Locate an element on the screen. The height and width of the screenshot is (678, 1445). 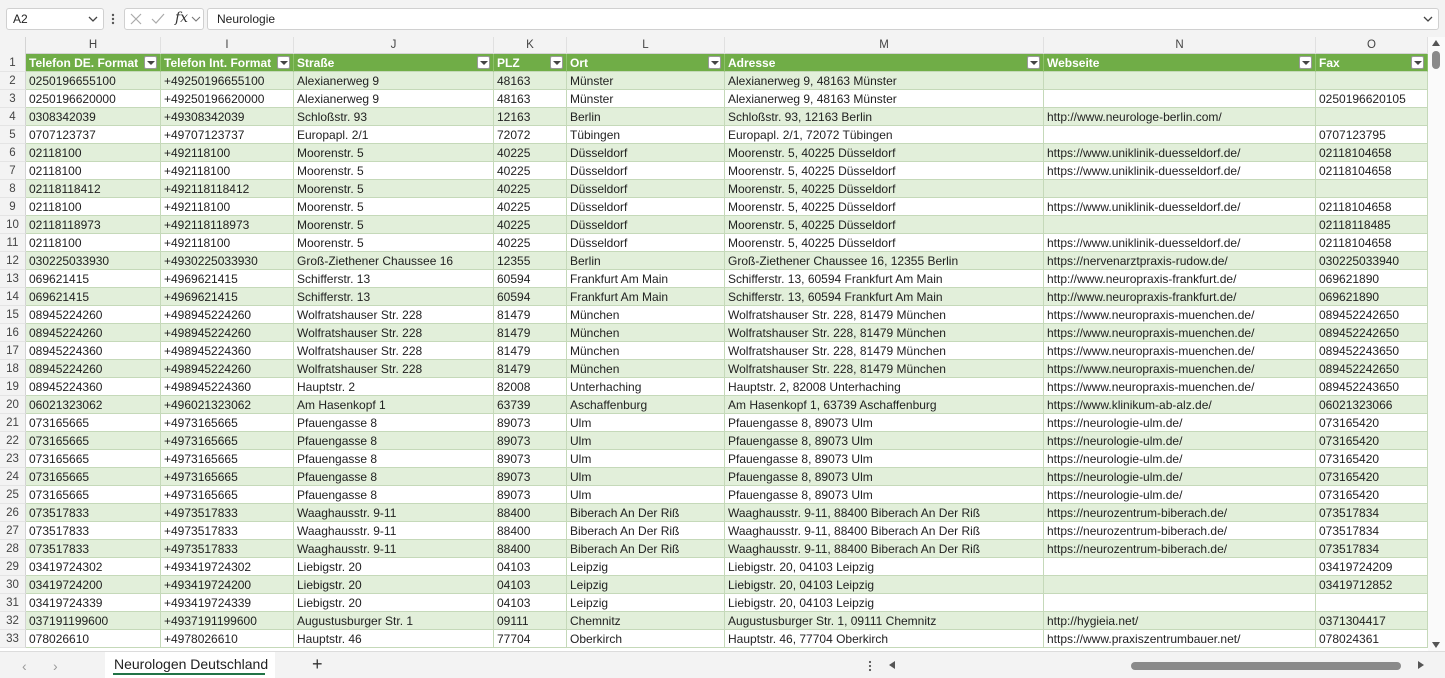
table-cell: 06021323066 is located at coordinates (1372, 405).